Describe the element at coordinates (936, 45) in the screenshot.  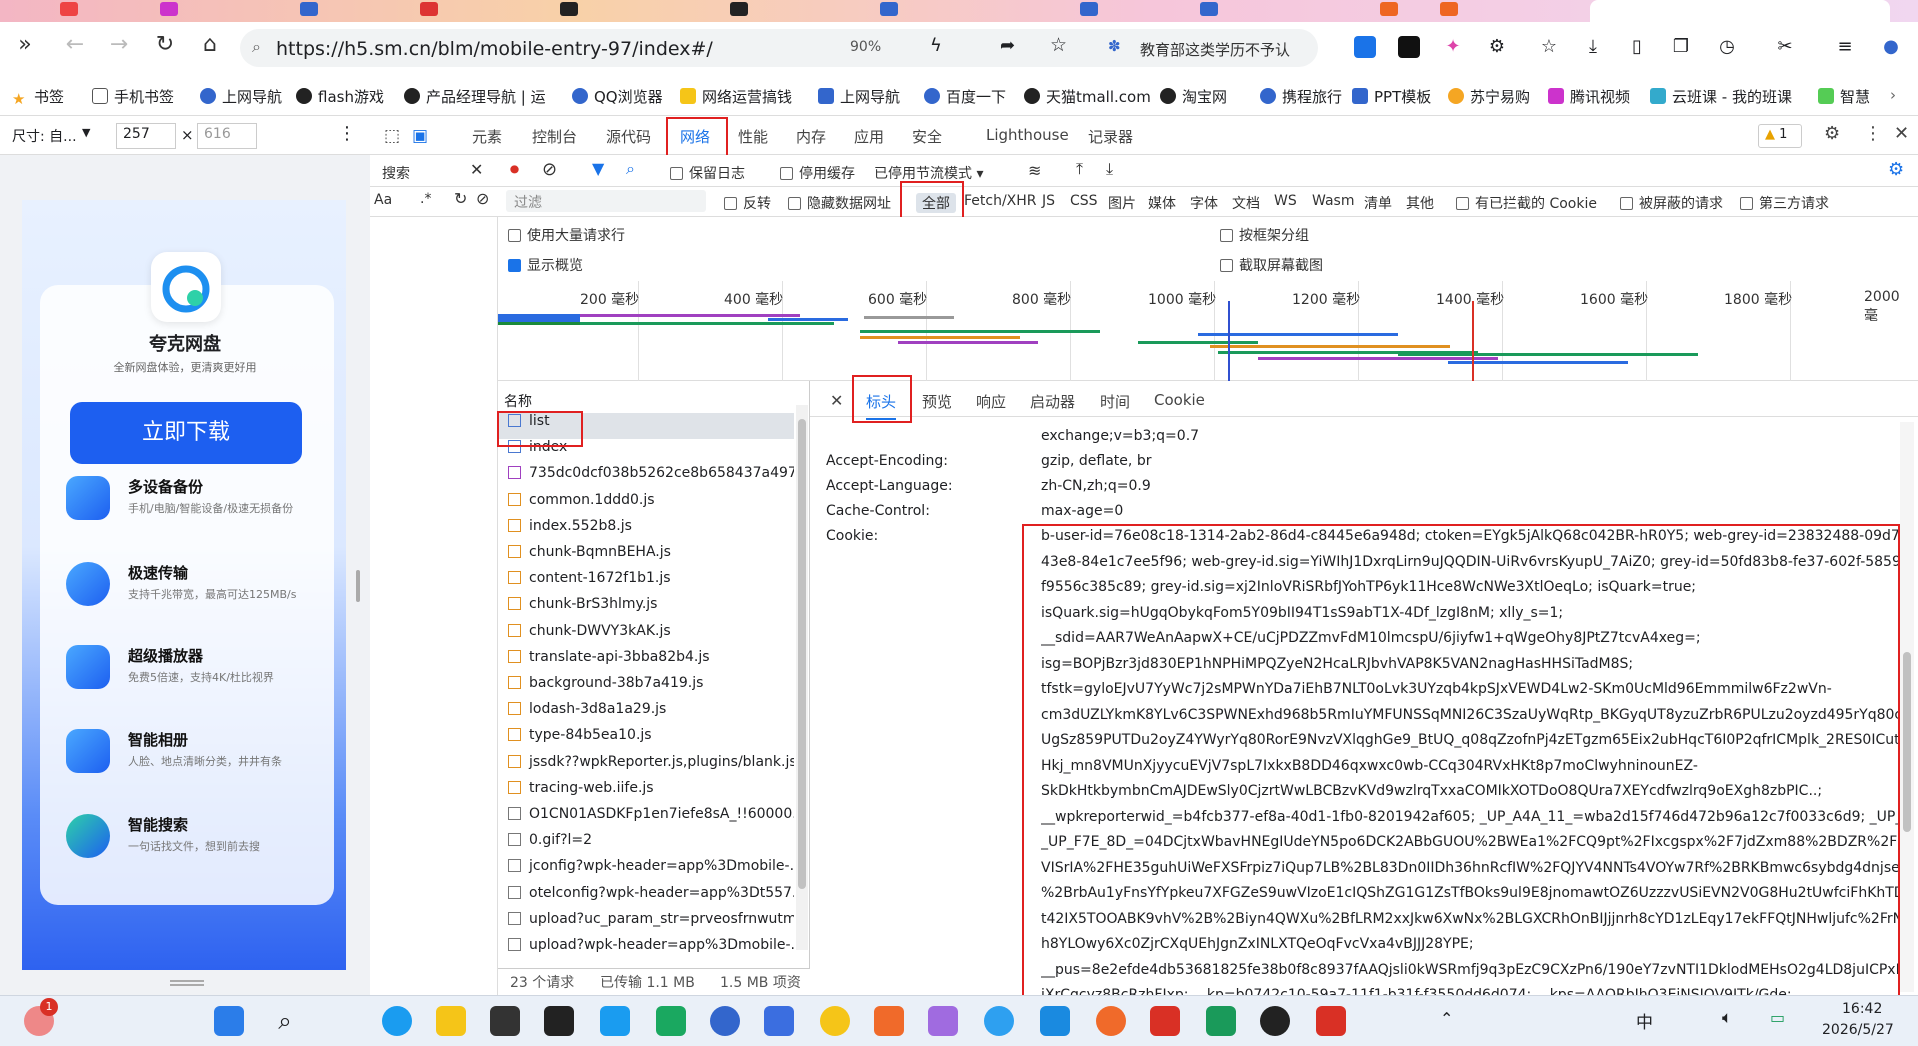
I see `flash-icon: ϟ` at that location.